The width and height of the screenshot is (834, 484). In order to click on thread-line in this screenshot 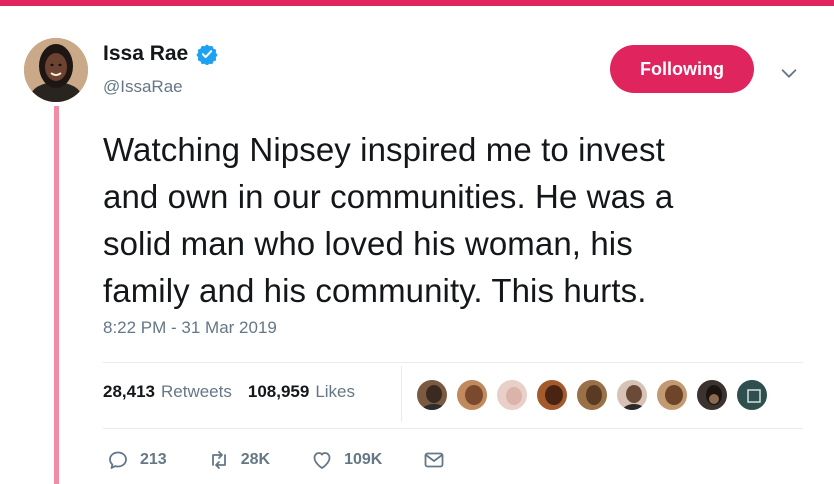, I will do `click(56, 295)`.